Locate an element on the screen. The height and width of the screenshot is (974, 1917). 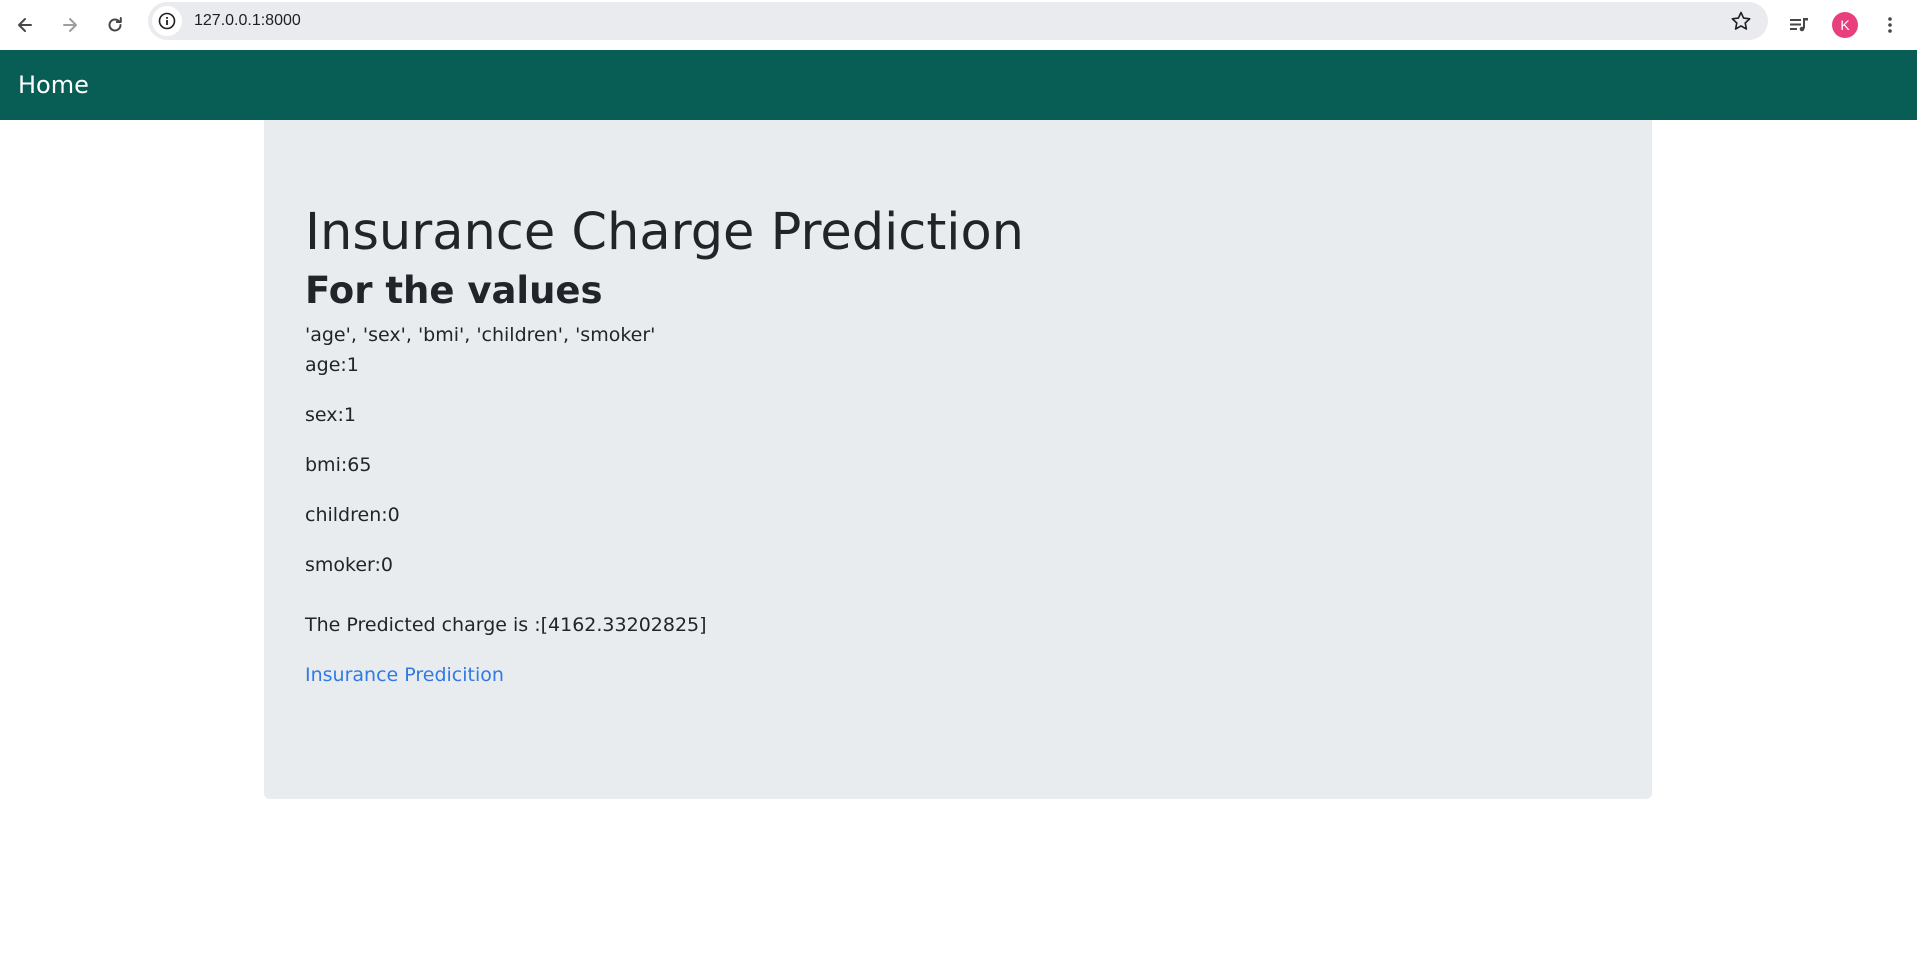
forward-button is located at coordinates (70, 25).